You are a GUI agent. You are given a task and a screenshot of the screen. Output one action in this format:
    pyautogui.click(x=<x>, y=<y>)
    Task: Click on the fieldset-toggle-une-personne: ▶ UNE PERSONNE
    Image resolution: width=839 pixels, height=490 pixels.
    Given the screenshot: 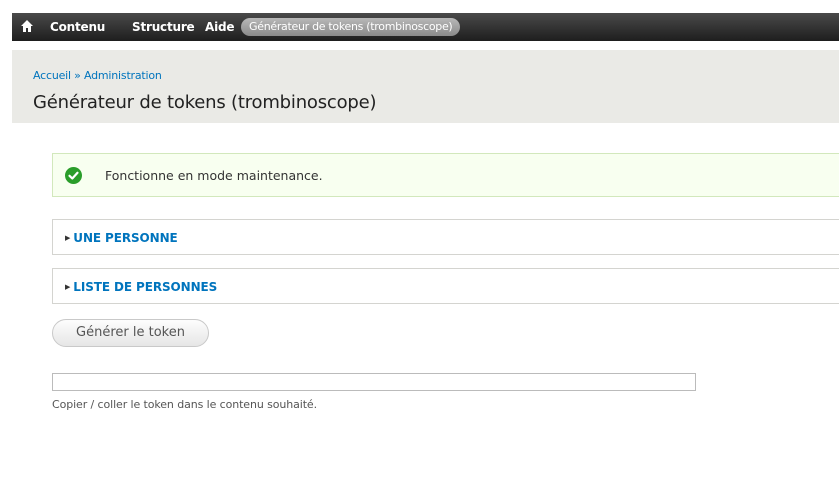 What is the action you would take?
    pyautogui.click(x=121, y=238)
    